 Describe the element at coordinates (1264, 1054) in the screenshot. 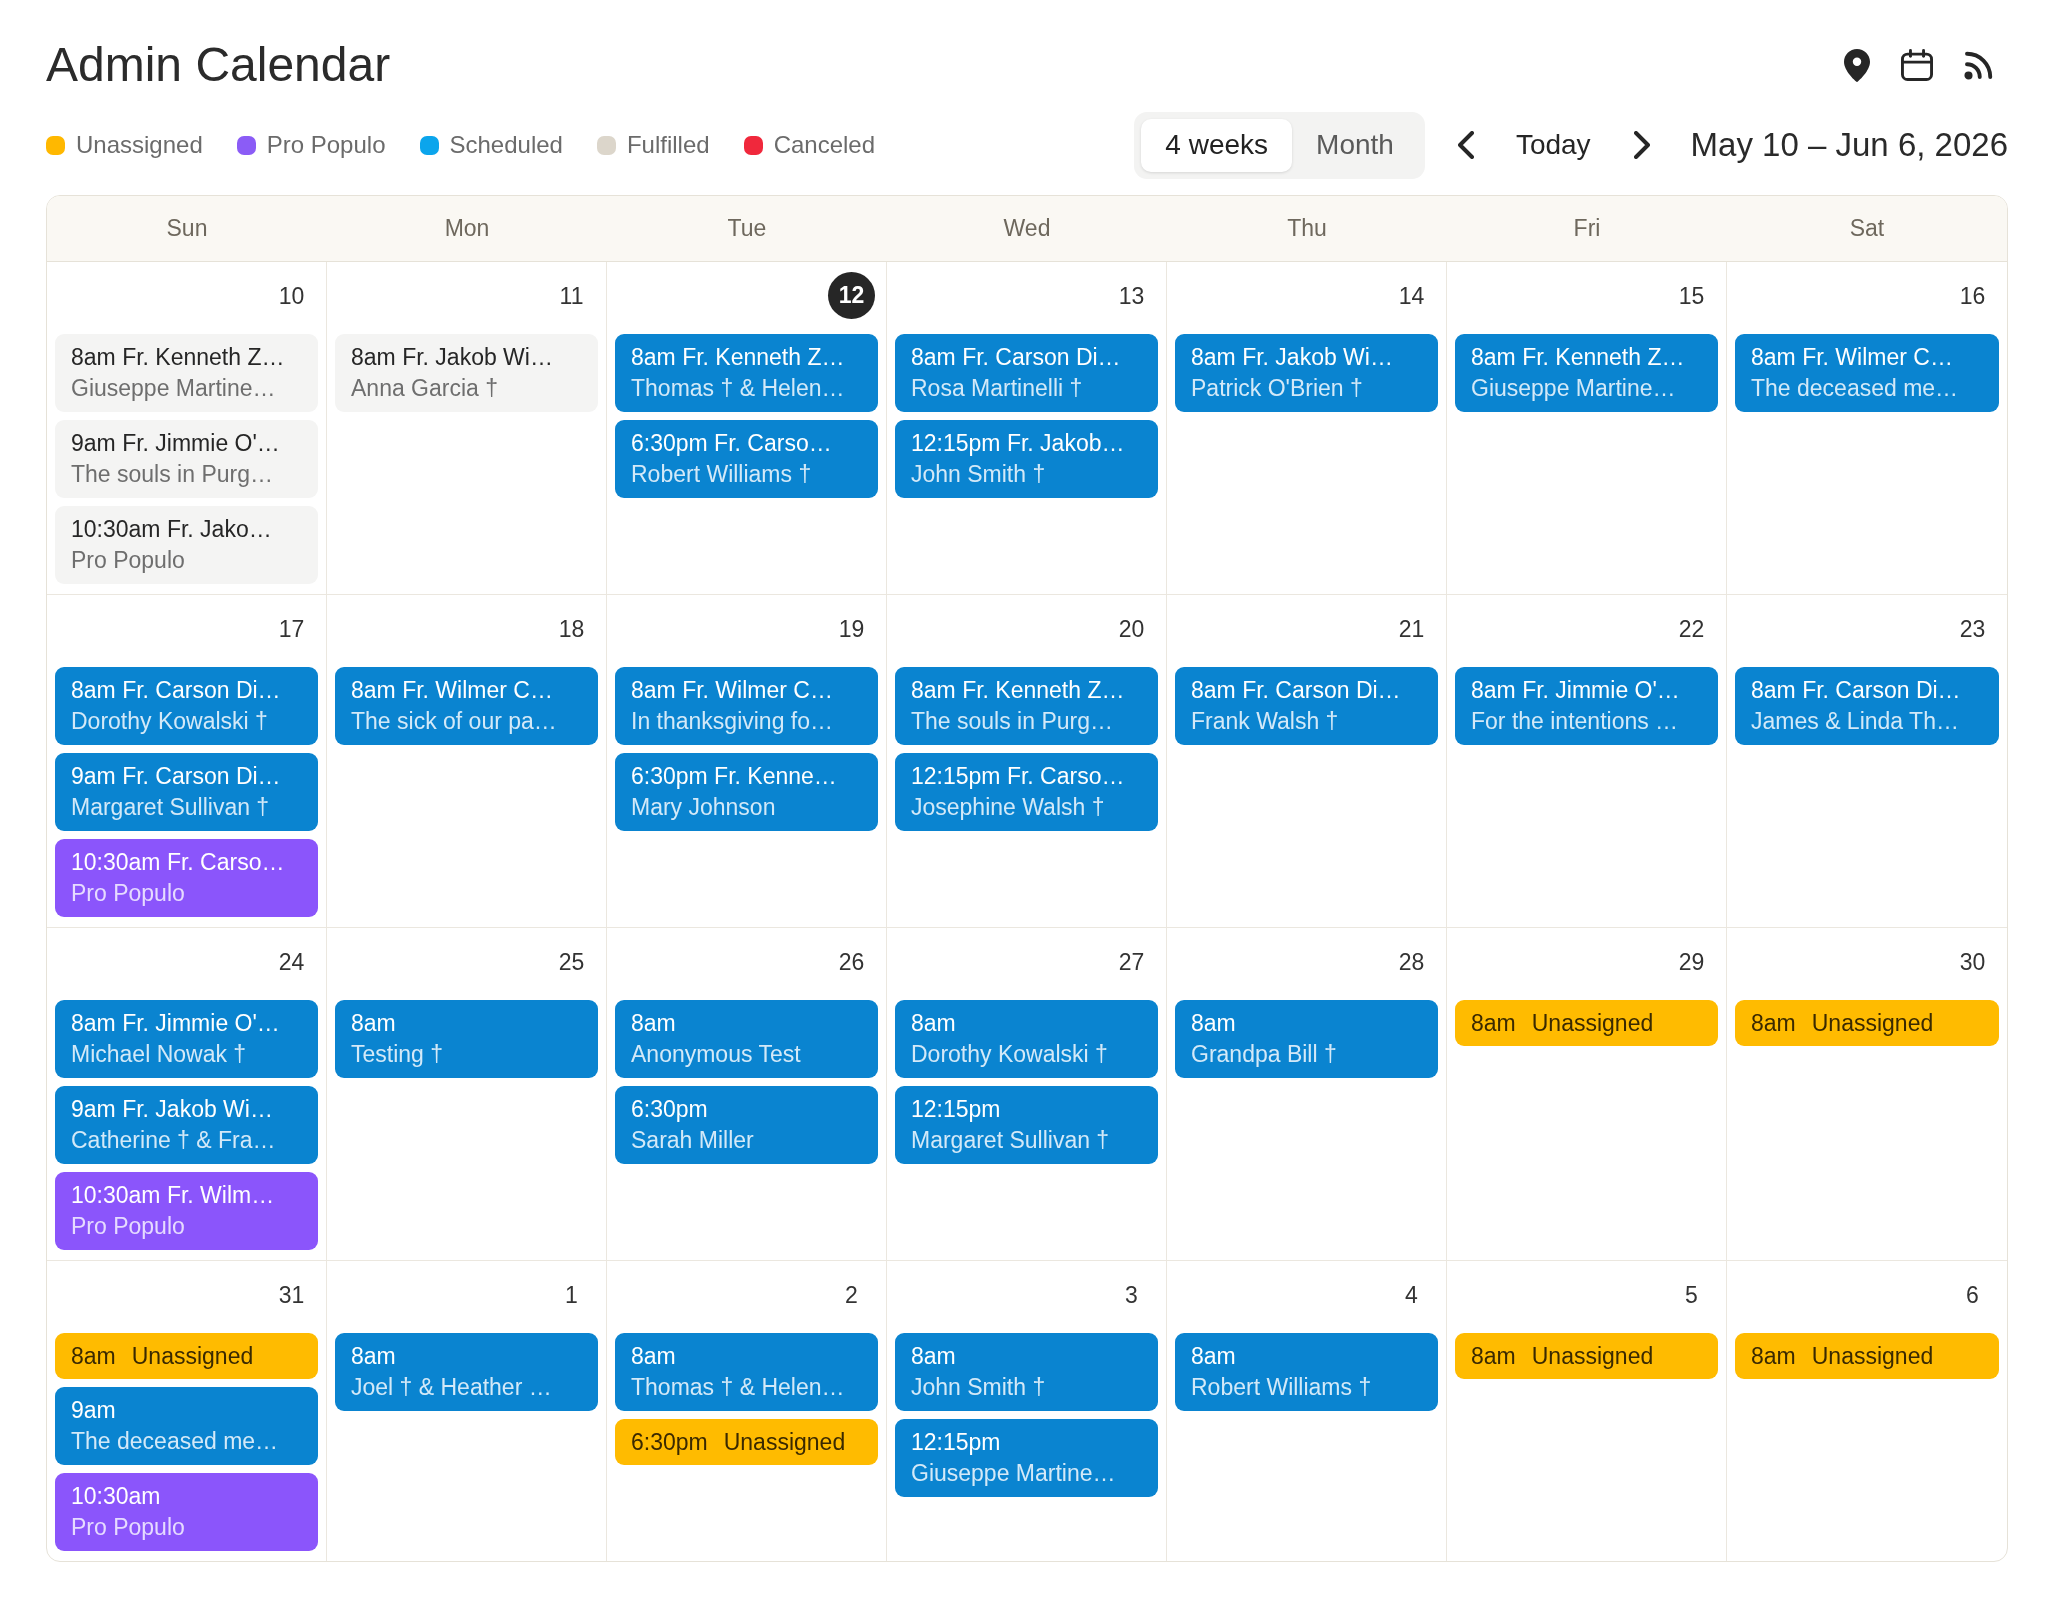

I see `event-detail: Grandpa Bill †` at that location.